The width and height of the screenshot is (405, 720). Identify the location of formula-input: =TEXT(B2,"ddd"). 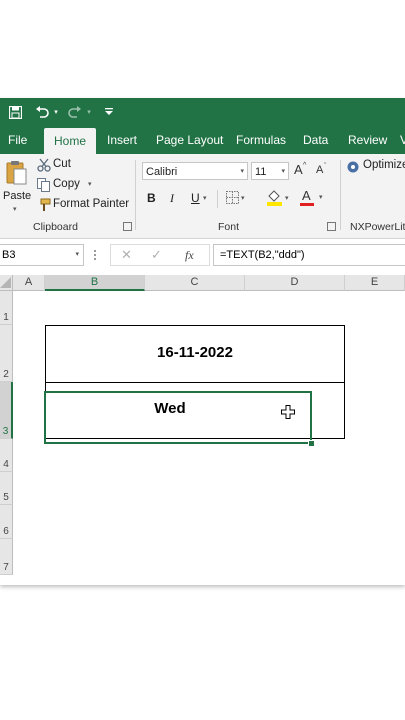
(309, 255).